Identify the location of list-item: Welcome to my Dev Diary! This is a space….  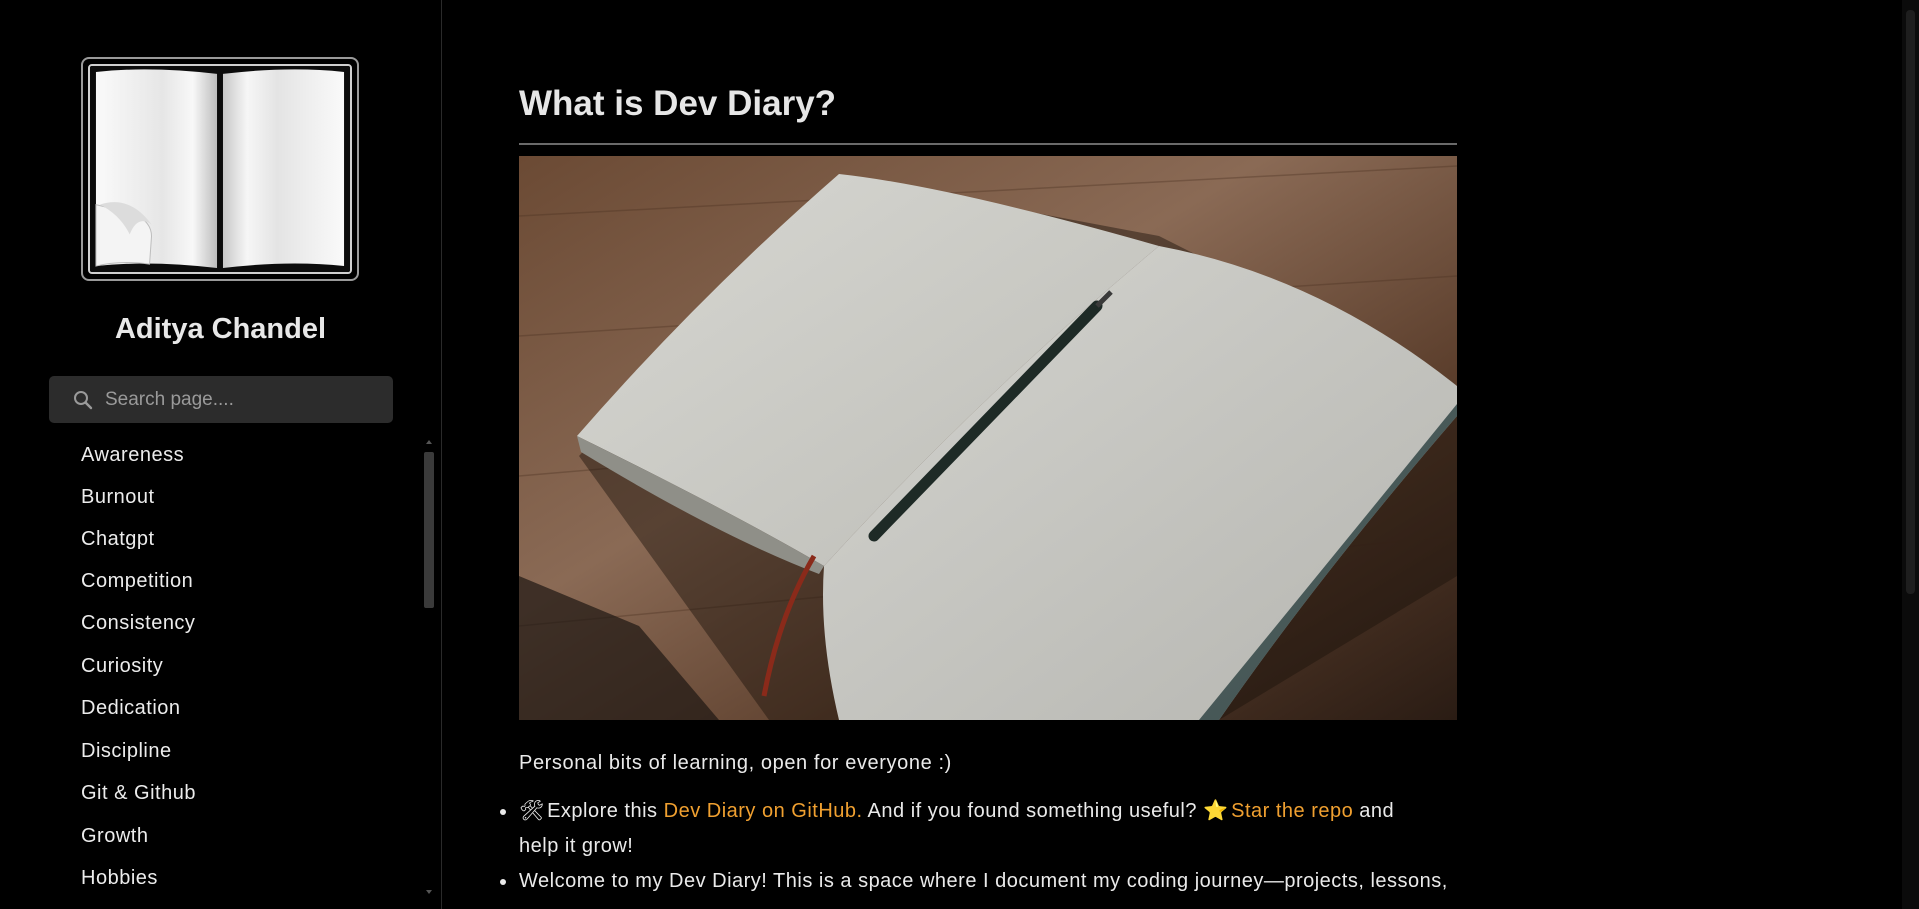
(1014, 881).